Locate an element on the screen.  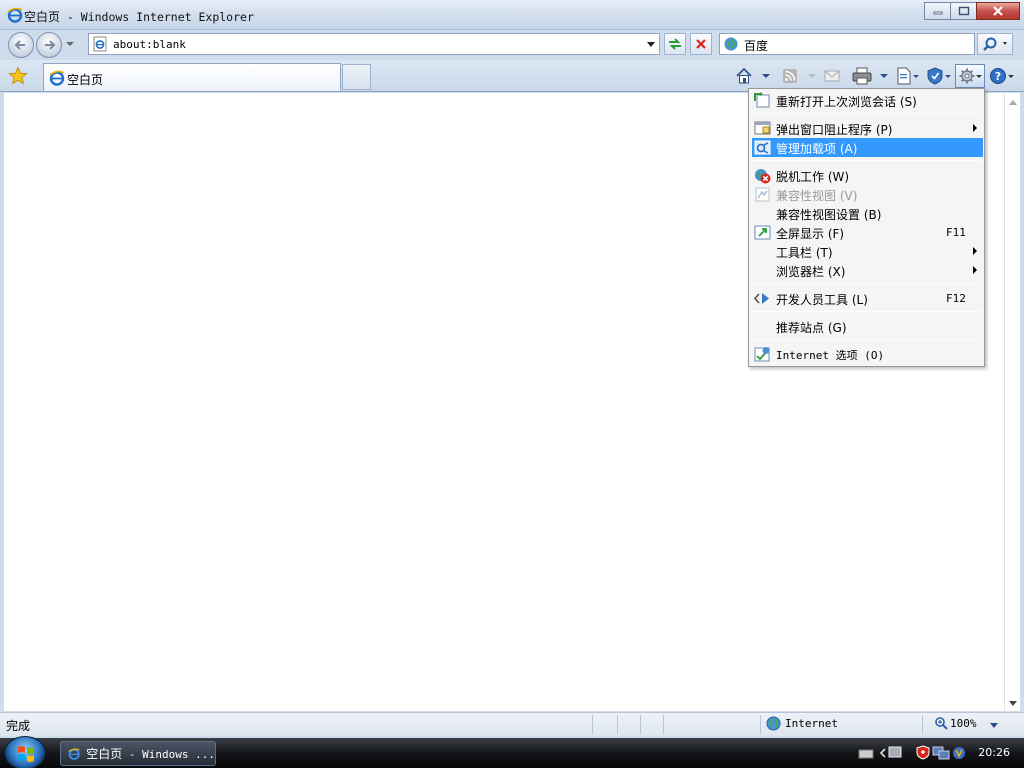
clock: 20:26 is located at coordinates (994, 752).